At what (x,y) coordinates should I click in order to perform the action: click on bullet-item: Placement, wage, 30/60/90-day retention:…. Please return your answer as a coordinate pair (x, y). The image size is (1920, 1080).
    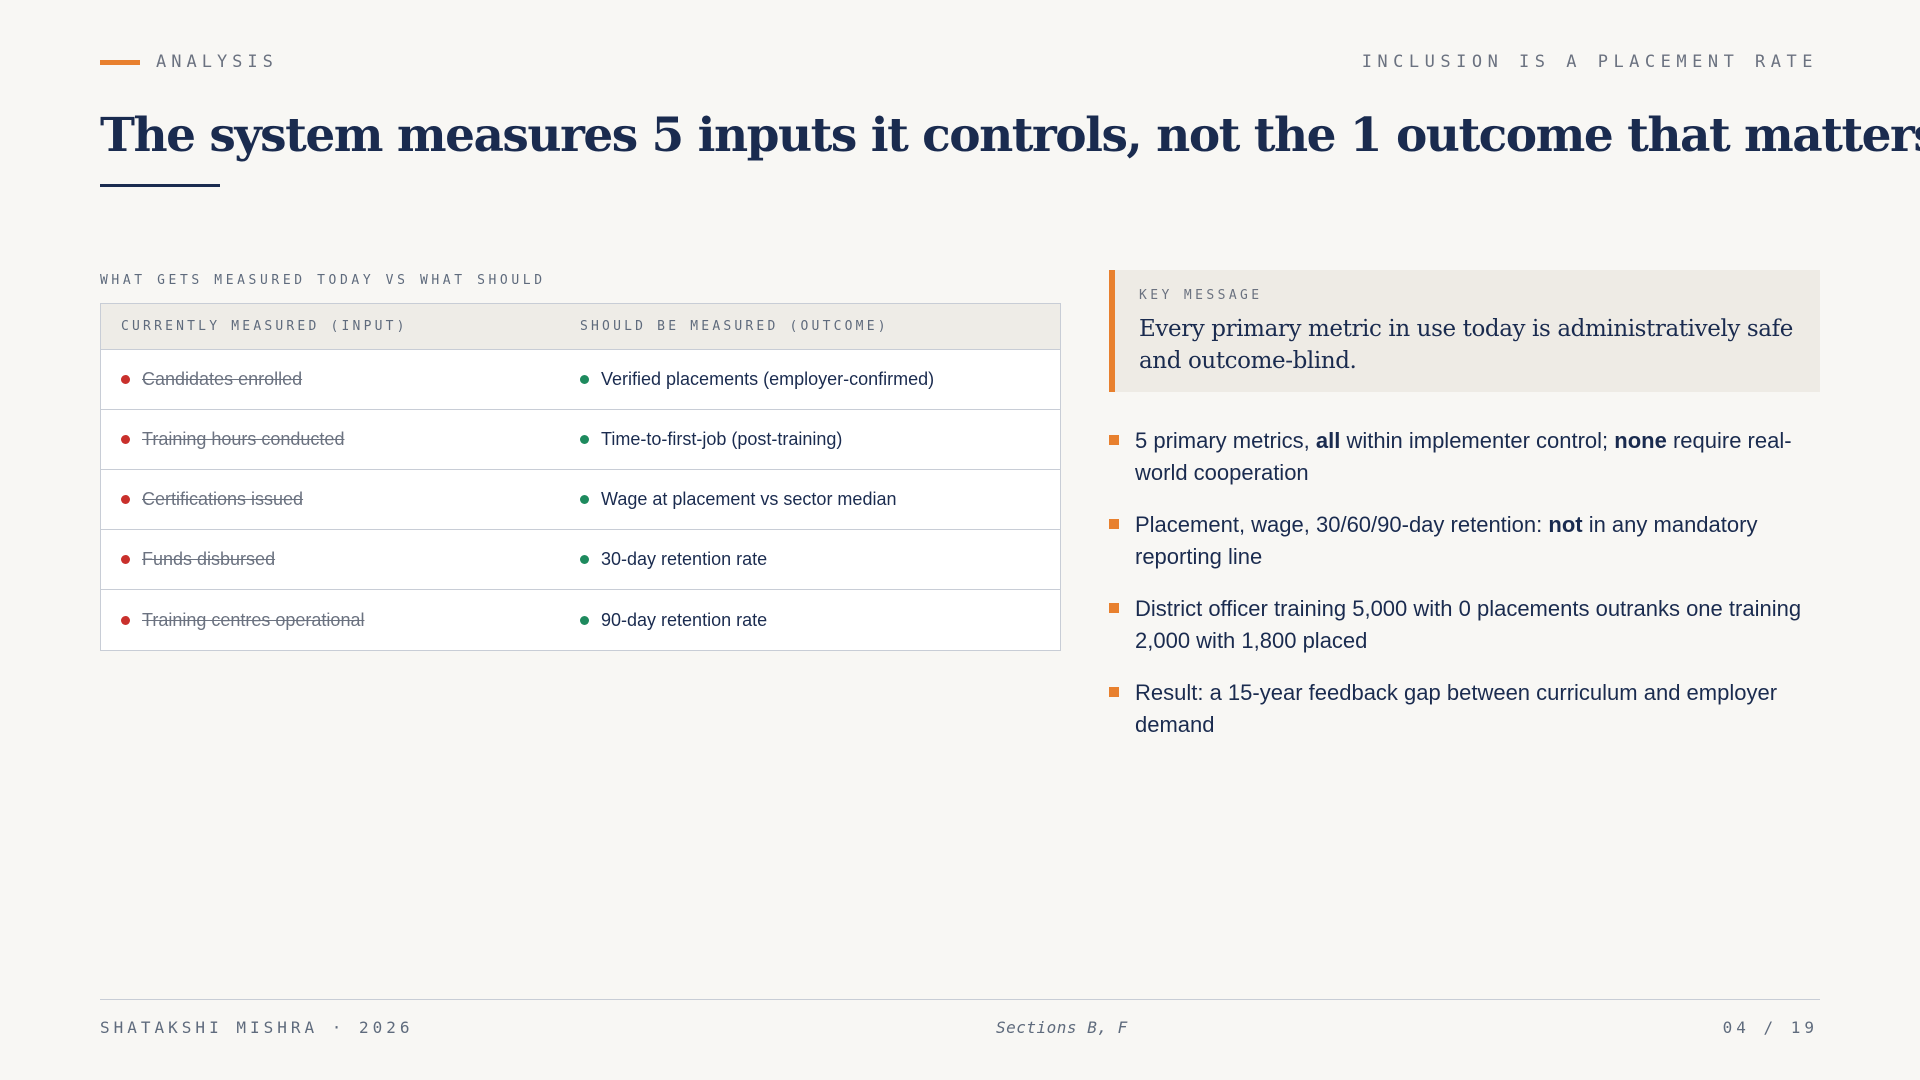
    Looking at the image, I should click on (1469, 541).